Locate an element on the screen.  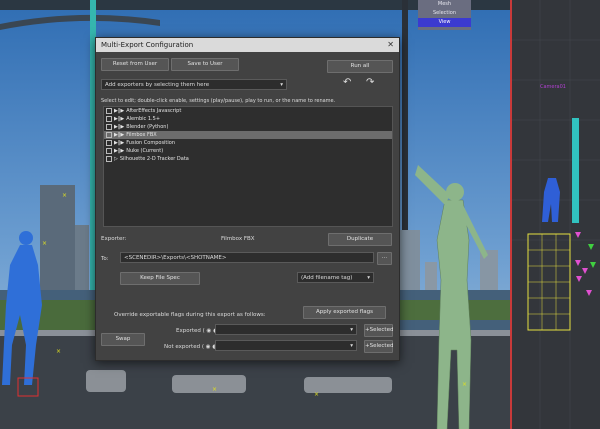
not-exported-add-selected-button: +Selected is located at coordinates (378, 346).